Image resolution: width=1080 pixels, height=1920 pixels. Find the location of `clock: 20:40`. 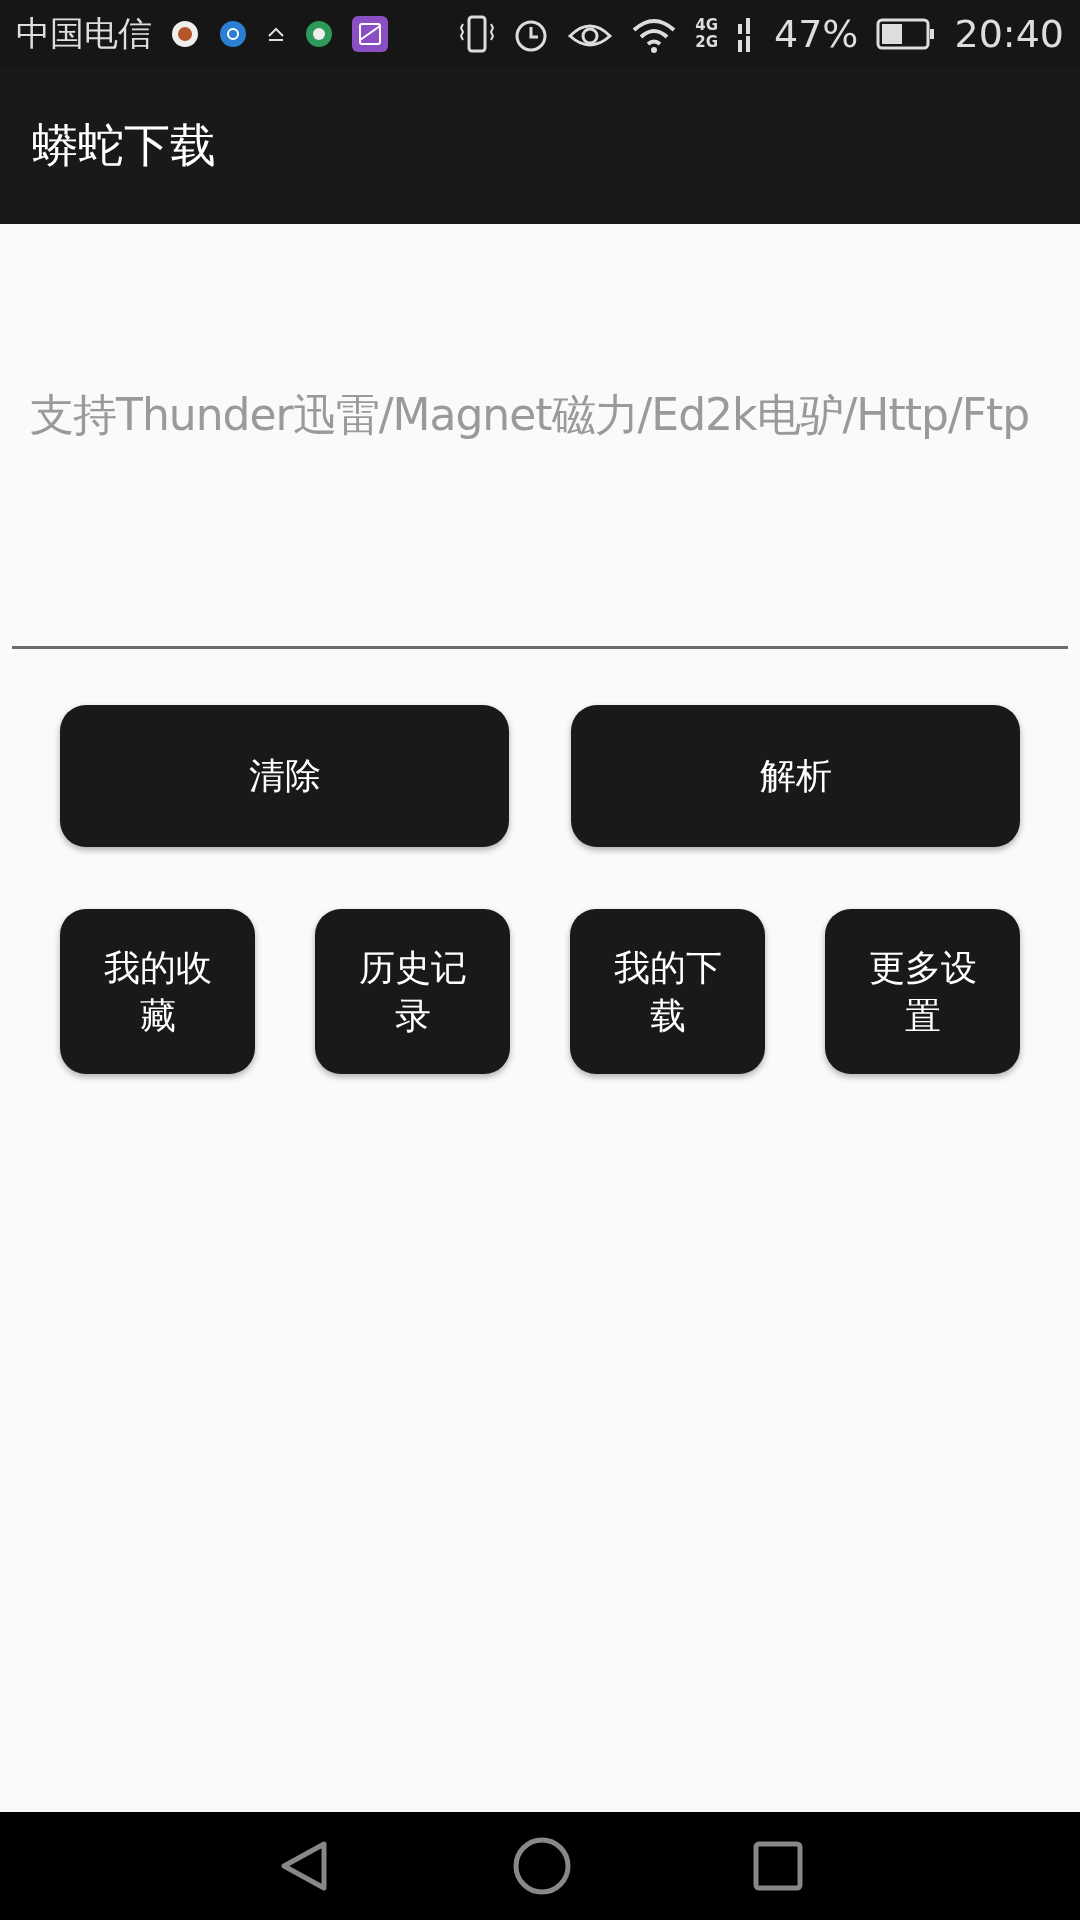

clock: 20:40 is located at coordinates (1009, 33).